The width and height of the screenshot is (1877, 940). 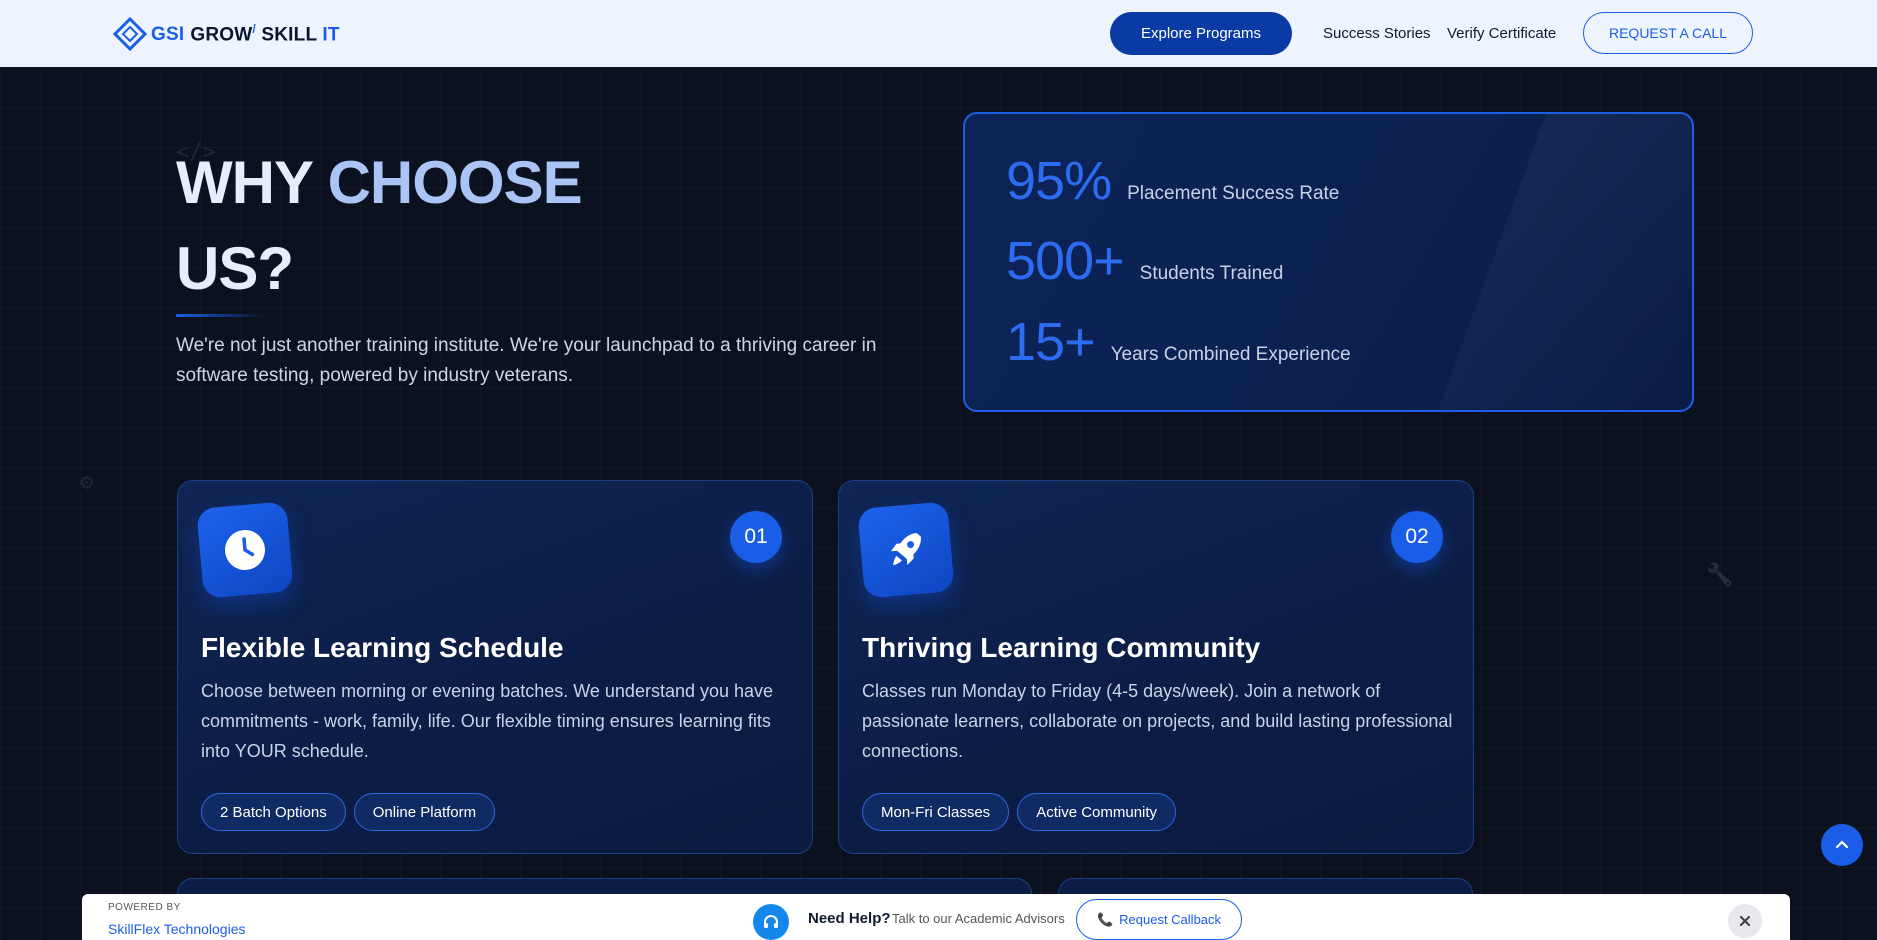 I want to click on tag-batch-options: 2 Batch Options, so click(x=273, y=812).